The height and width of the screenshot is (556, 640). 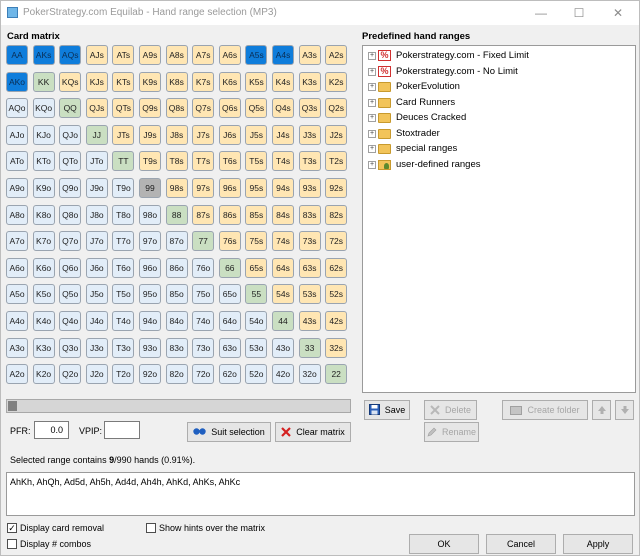 What do you see at coordinates (17, 55) in the screenshot?
I see `hand-cell-AA: AA` at bounding box center [17, 55].